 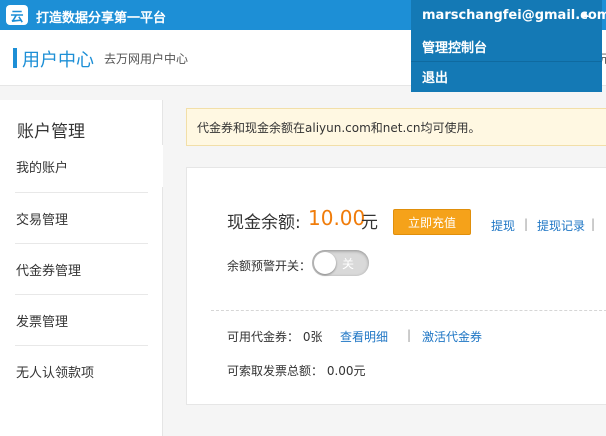 I want to click on user-account-menu: marschangfei@gmail.com, so click(x=508, y=15).